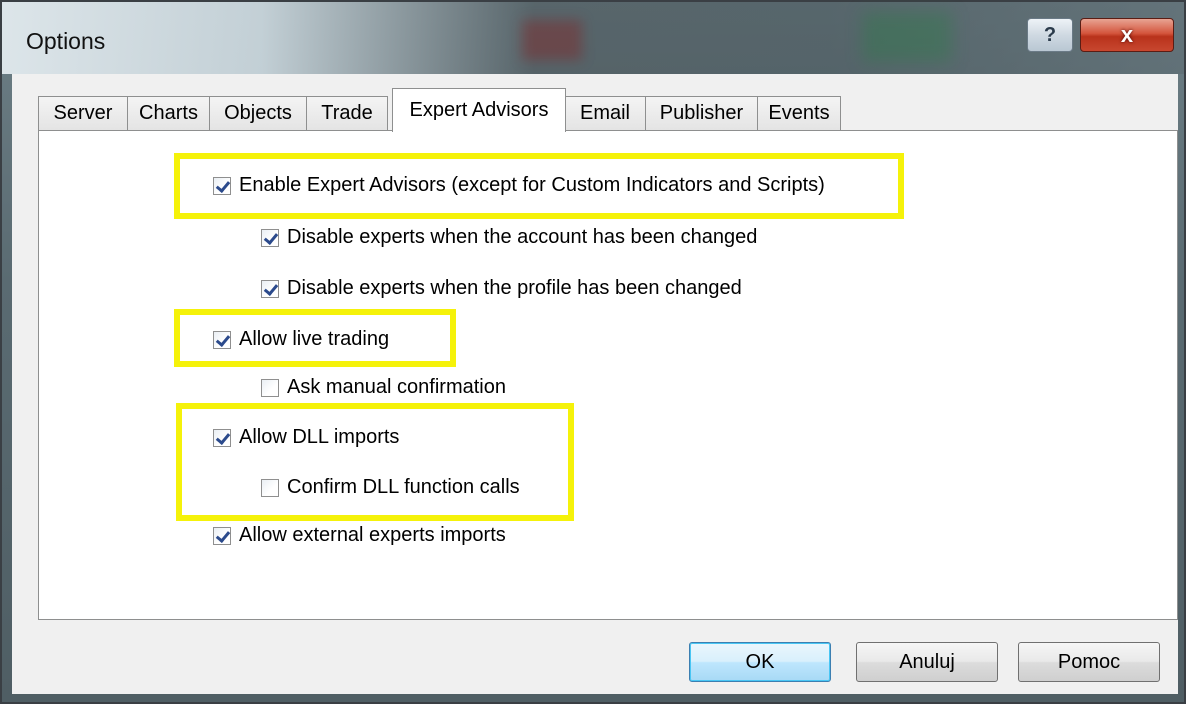  I want to click on tab-server: Server, so click(83, 113).